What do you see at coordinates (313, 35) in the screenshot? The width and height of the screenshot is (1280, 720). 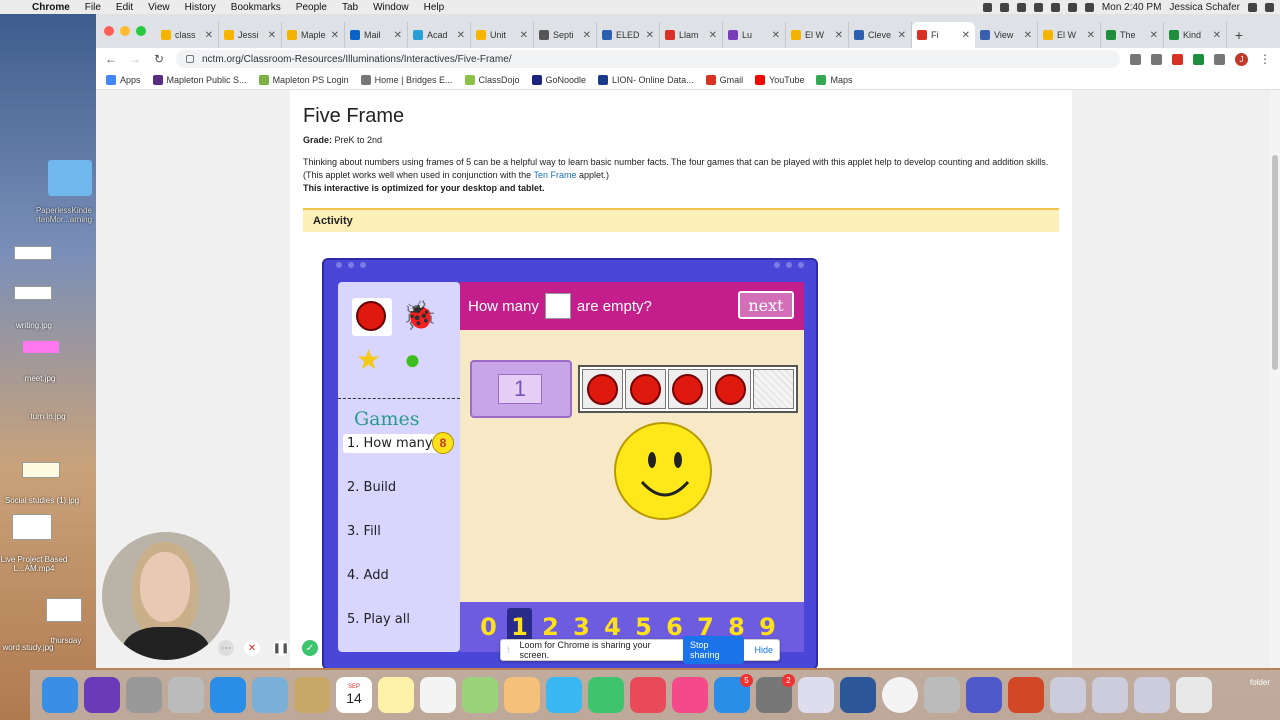 I see `tab-2: Maple ✕` at bounding box center [313, 35].